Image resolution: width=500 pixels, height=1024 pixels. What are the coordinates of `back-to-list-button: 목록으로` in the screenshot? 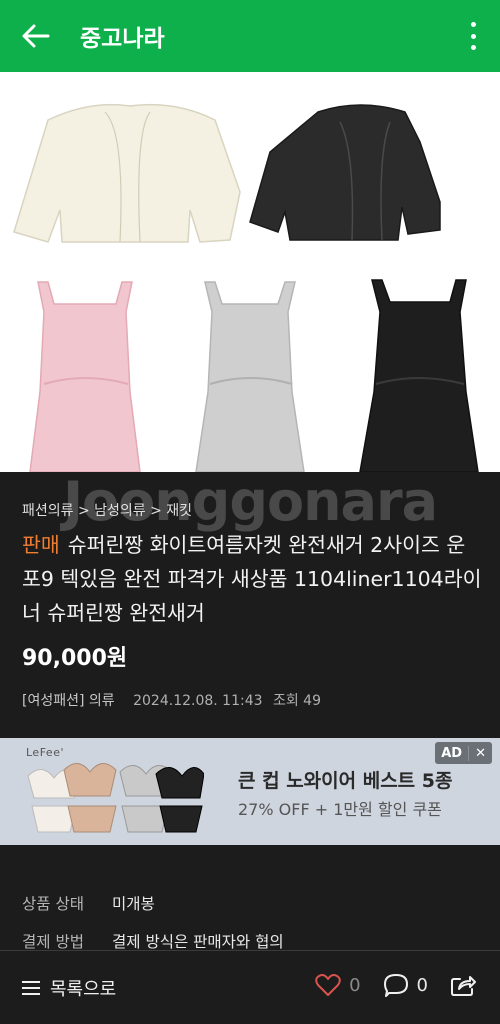 It's located at (69, 988).